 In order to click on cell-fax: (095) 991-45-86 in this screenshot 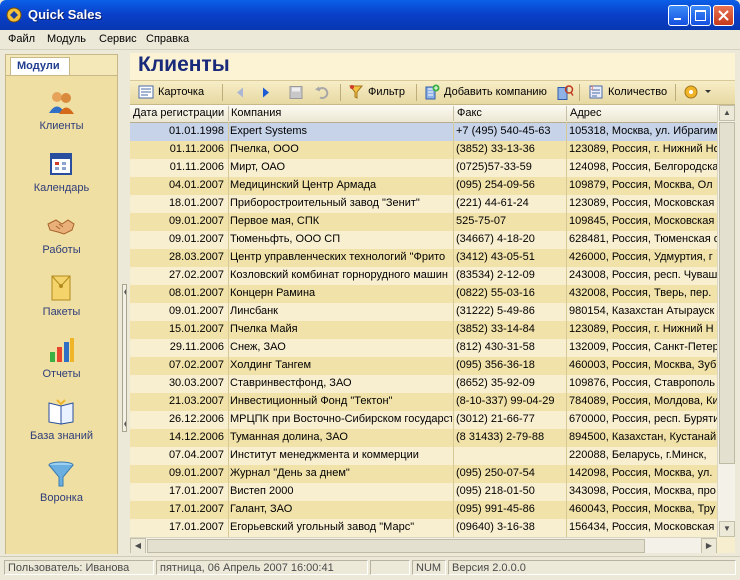, I will do `click(495, 509)`.